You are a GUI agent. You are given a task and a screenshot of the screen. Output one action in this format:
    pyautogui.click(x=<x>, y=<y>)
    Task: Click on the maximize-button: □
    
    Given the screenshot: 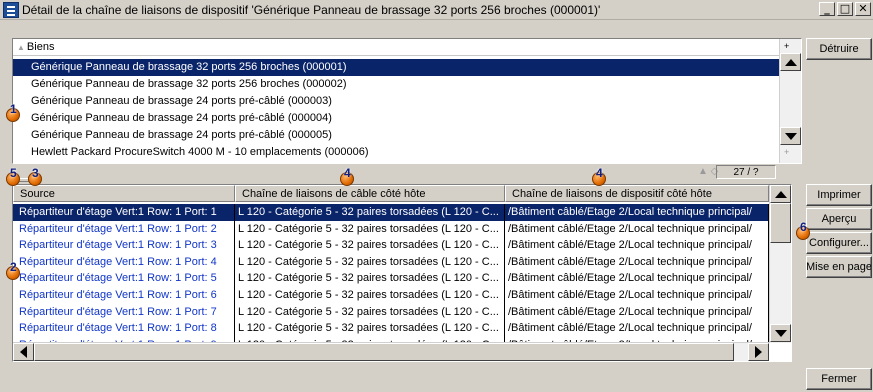 What is the action you would take?
    pyautogui.click(x=845, y=9)
    